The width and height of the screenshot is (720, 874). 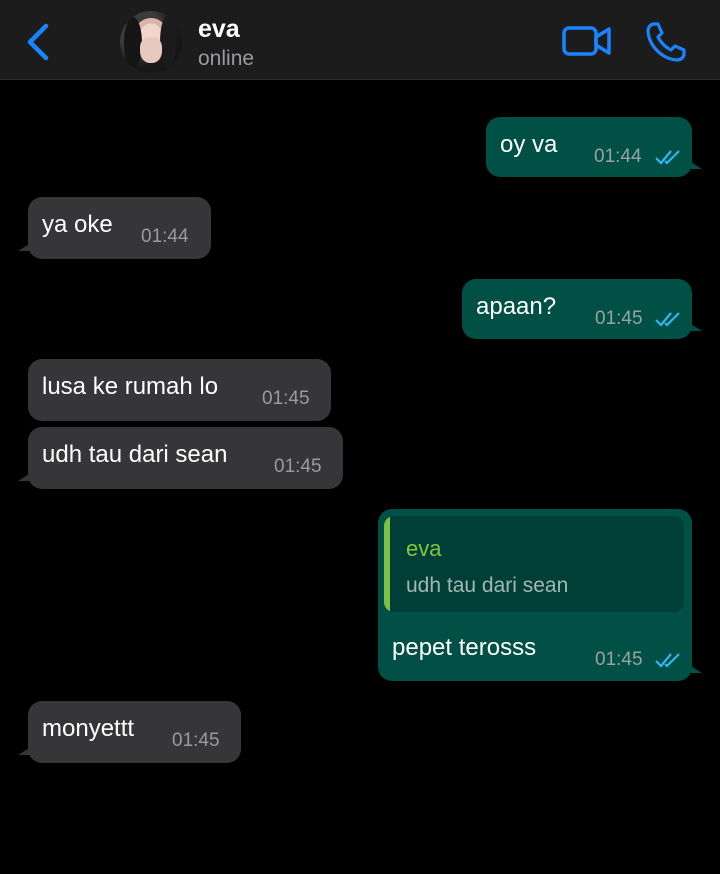 I want to click on message-bubble-outgoing: apaan? 01:45, so click(x=582, y=309).